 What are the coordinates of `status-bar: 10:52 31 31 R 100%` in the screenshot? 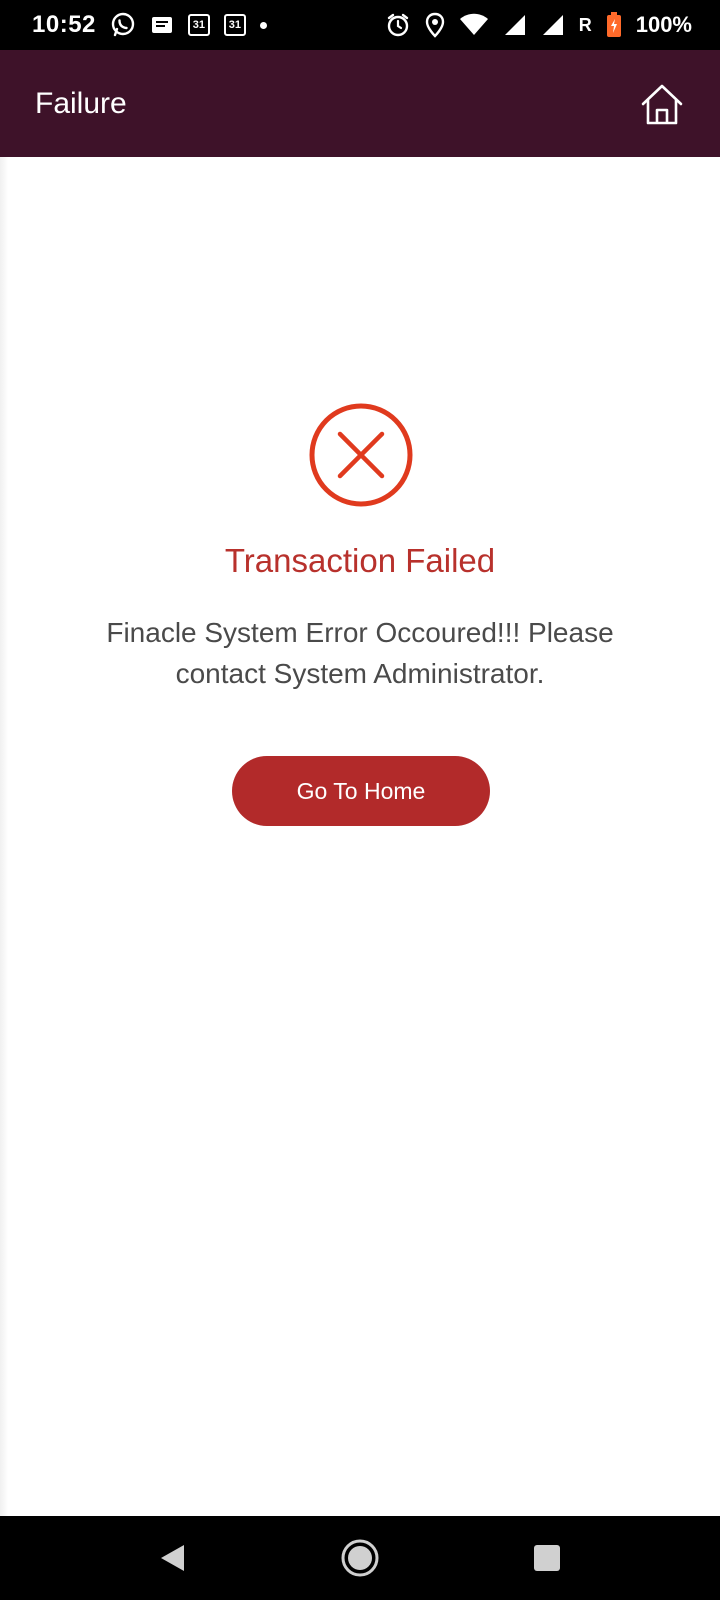 It's located at (360, 25).